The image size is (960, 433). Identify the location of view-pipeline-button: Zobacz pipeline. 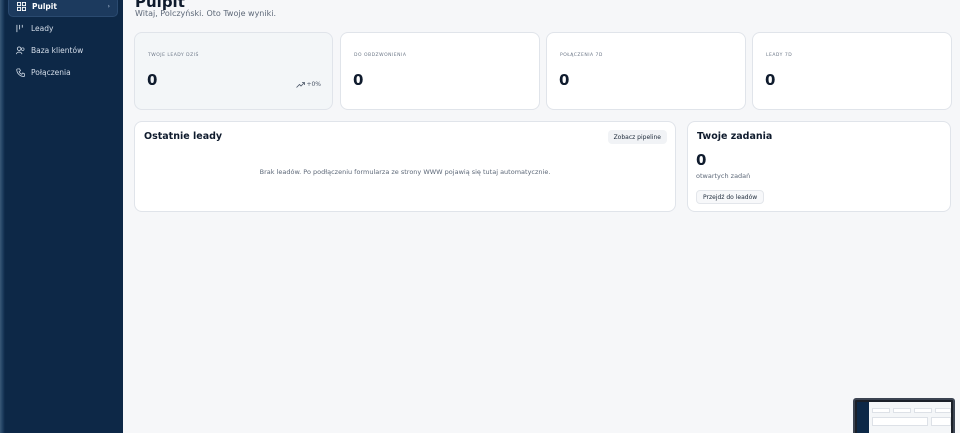
(637, 137).